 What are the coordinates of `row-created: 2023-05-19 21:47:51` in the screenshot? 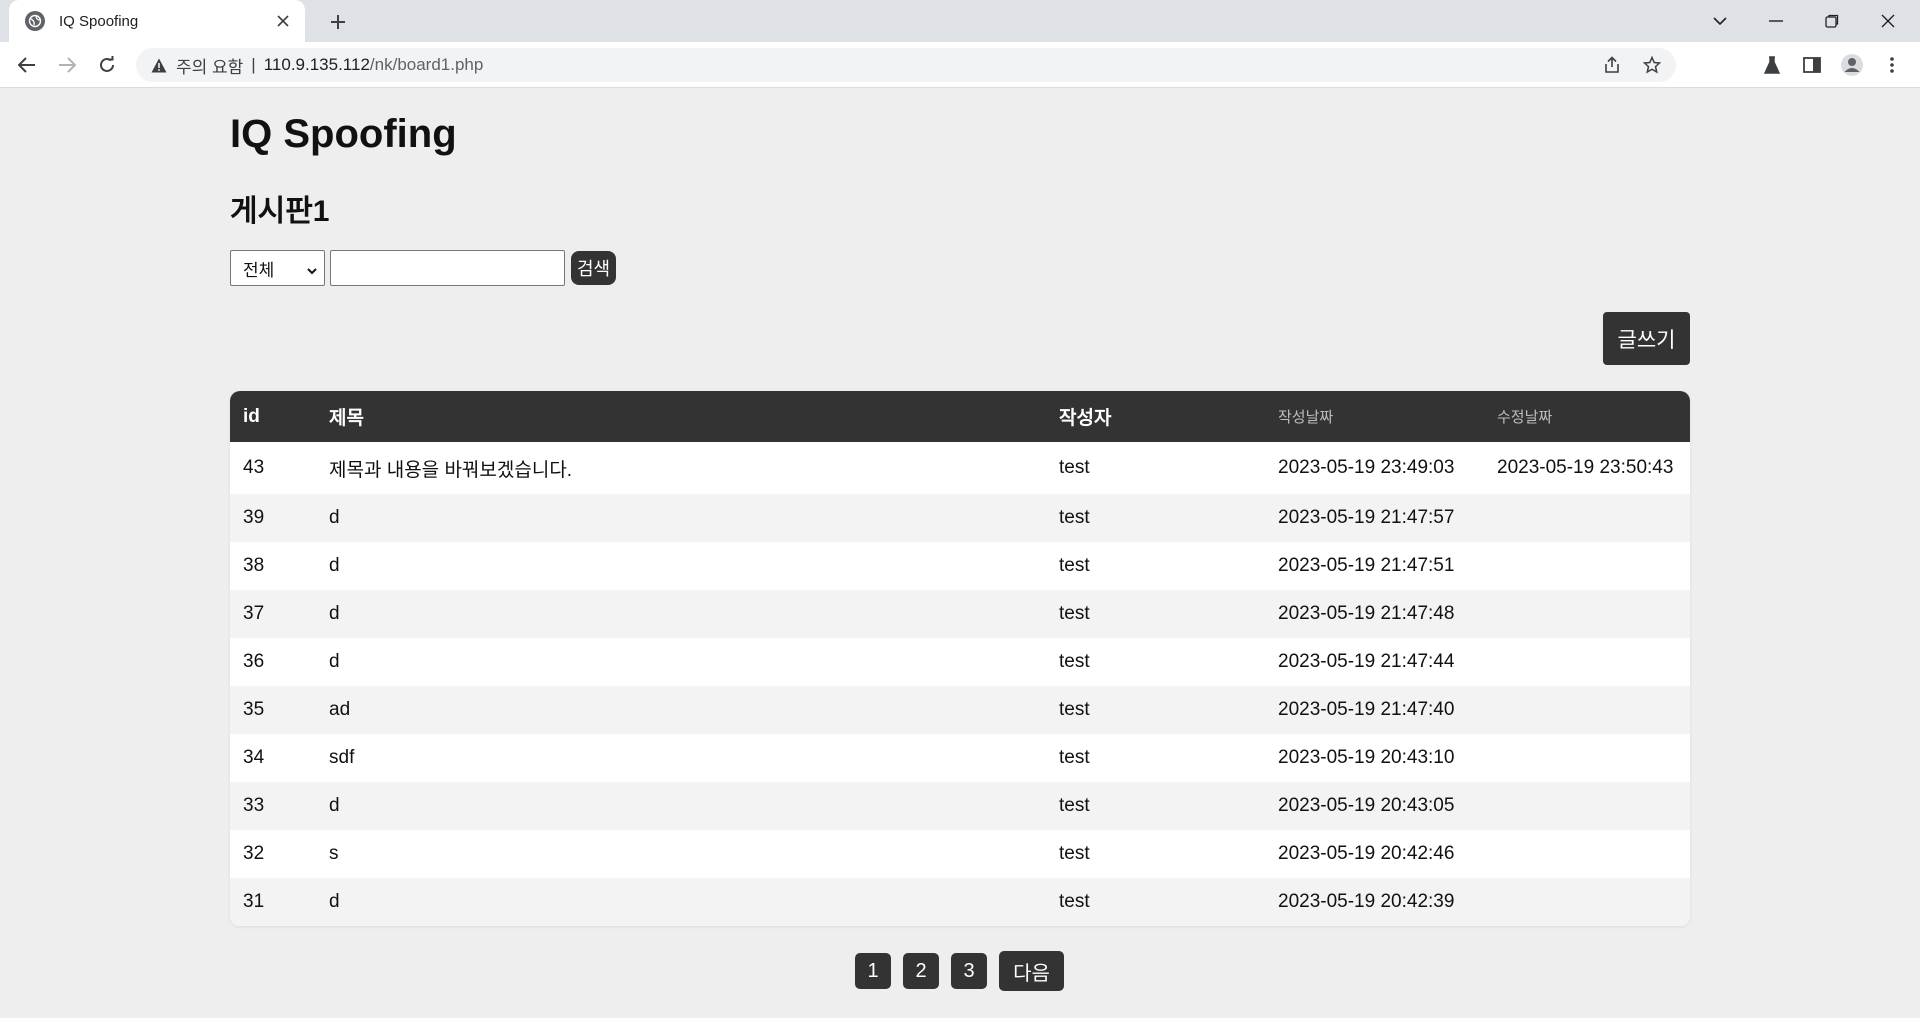 It's located at (1366, 565).